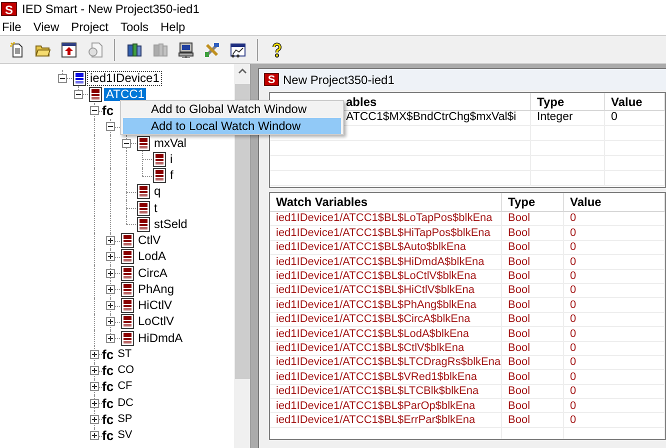 The height and width of the screenshot is (448, 666). Describe the element at coordinates (232, 109) in the screenshot. I see `menu-item: Add to Global Watch Window` at that location.